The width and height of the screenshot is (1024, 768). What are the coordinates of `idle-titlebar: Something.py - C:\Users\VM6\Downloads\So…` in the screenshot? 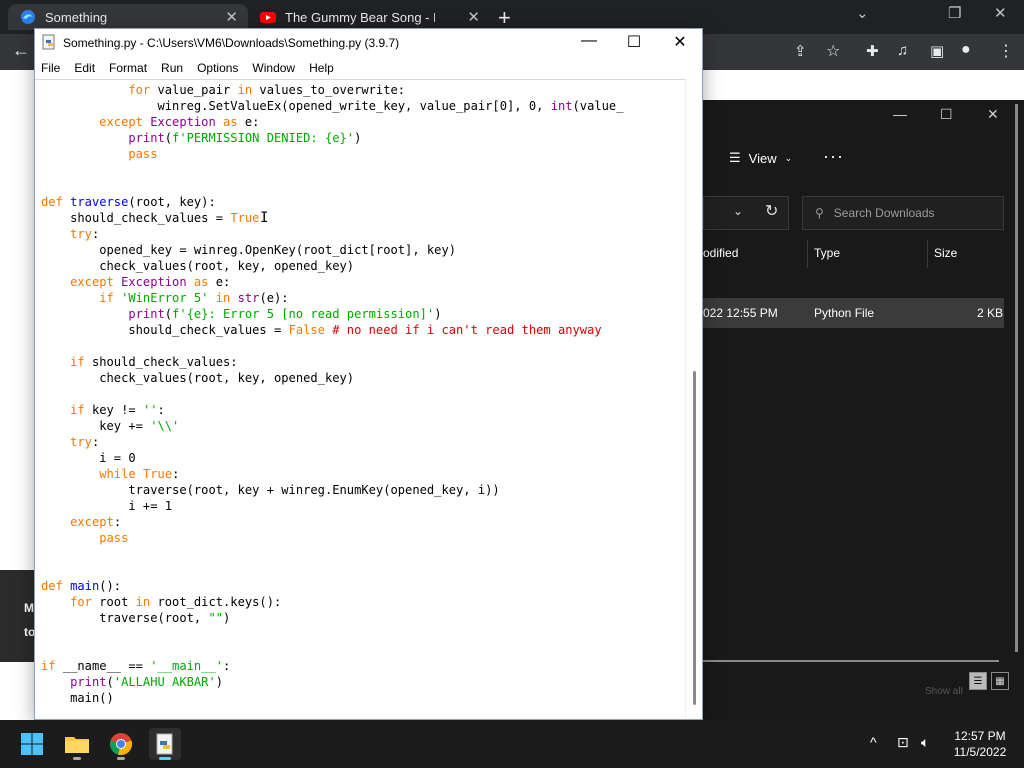 It's located at (368, 43).